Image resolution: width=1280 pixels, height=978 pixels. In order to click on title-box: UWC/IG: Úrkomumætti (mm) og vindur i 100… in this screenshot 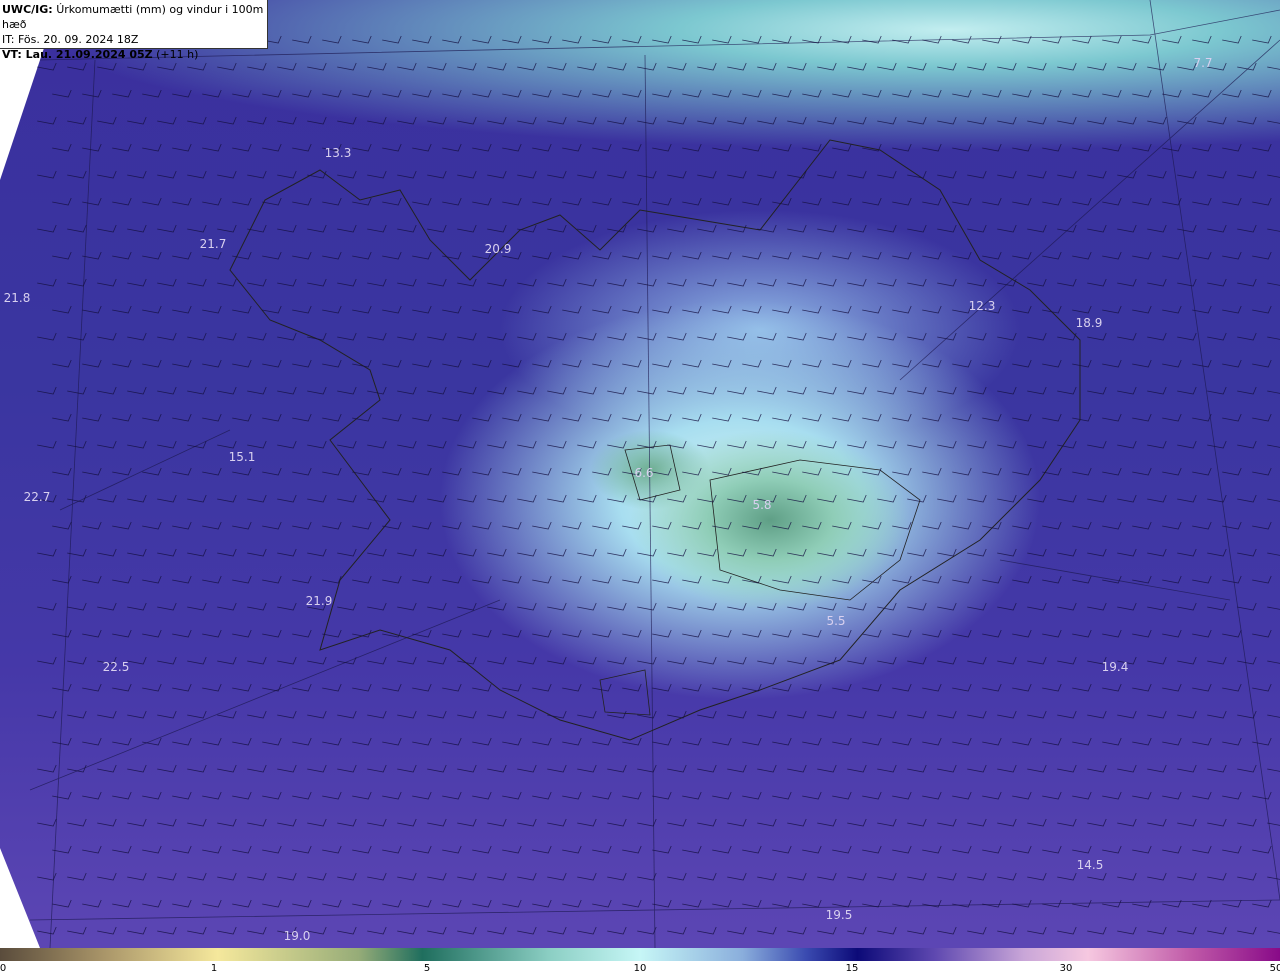, I will do `click(134, 30)`.